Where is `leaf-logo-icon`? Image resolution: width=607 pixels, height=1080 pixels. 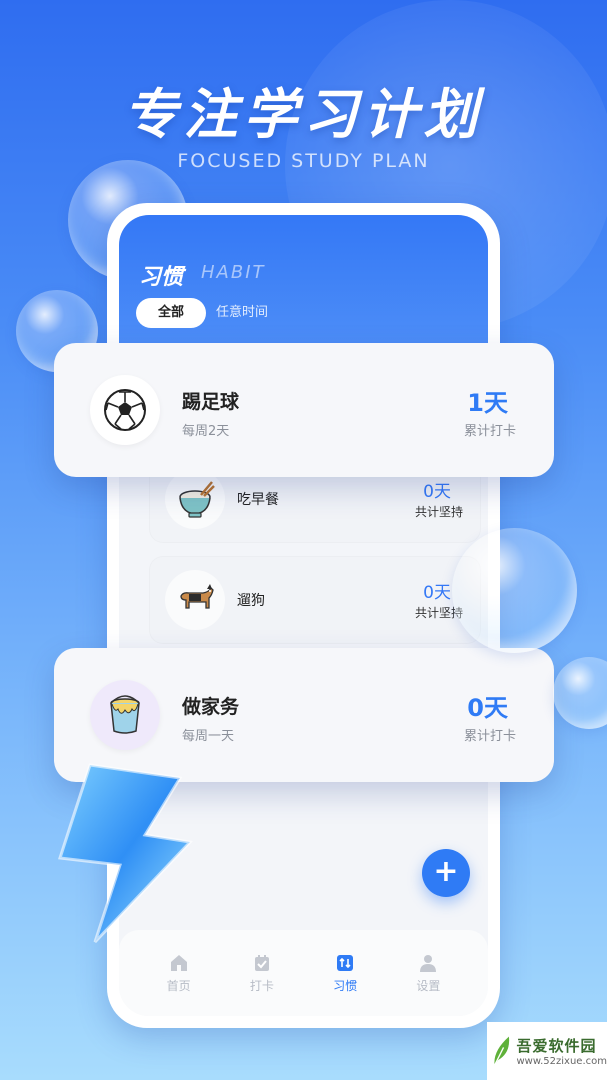 leaf-logo-icon is located at coordinates (501, 1051).